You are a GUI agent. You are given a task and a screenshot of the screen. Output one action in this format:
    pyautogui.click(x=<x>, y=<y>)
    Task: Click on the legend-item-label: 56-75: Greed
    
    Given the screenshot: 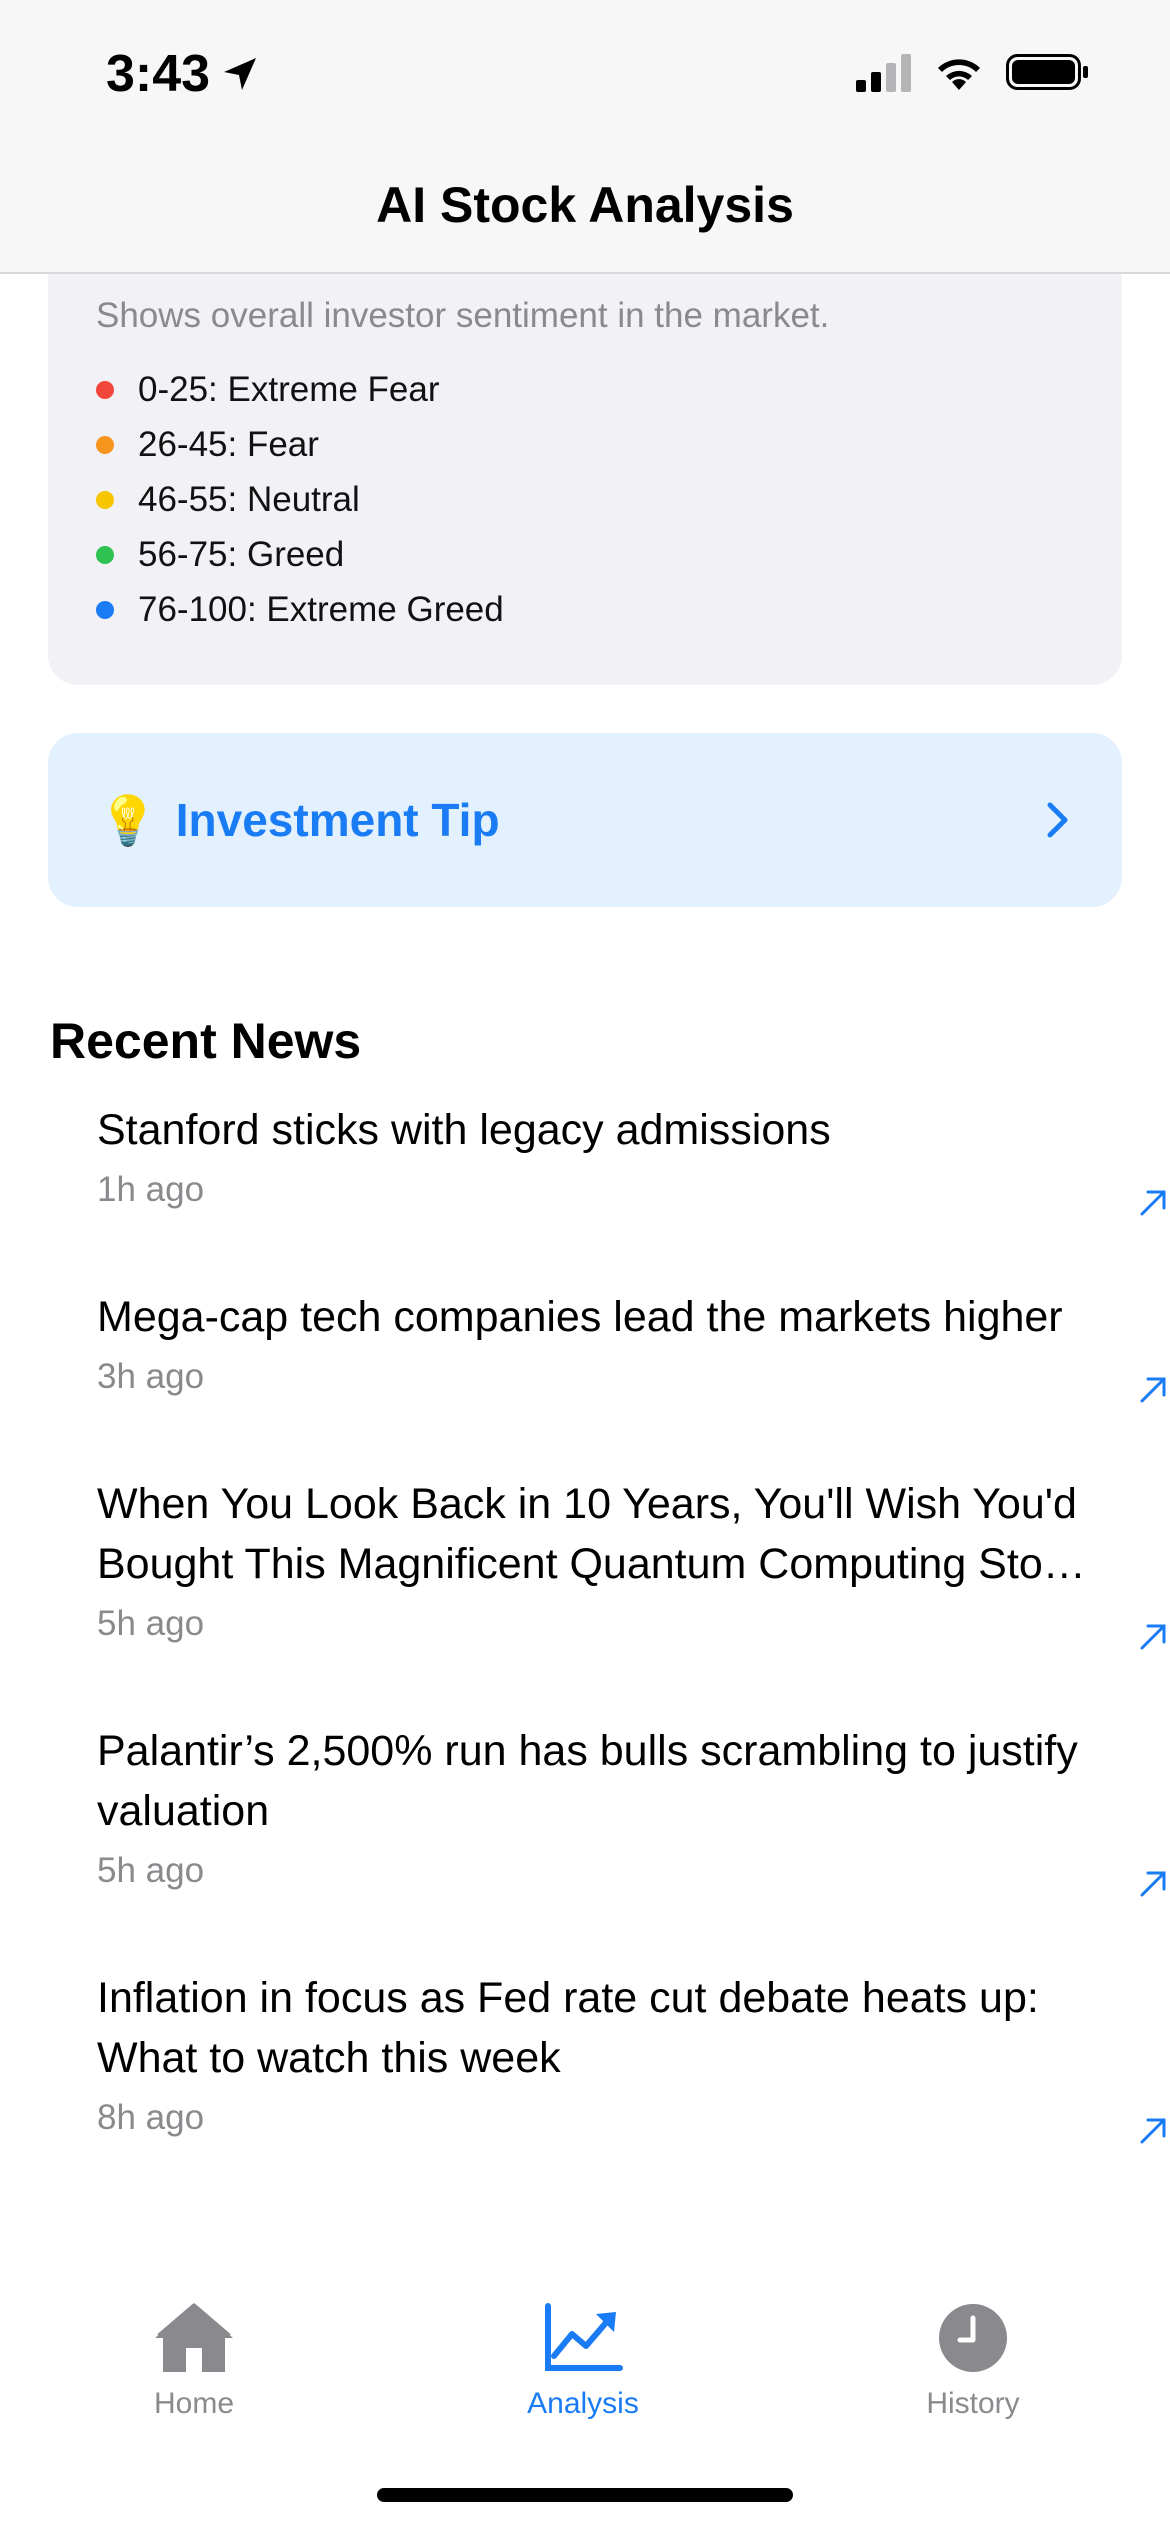 What is the action you would take?
    pyautogui.click(x=241, y=554)
    